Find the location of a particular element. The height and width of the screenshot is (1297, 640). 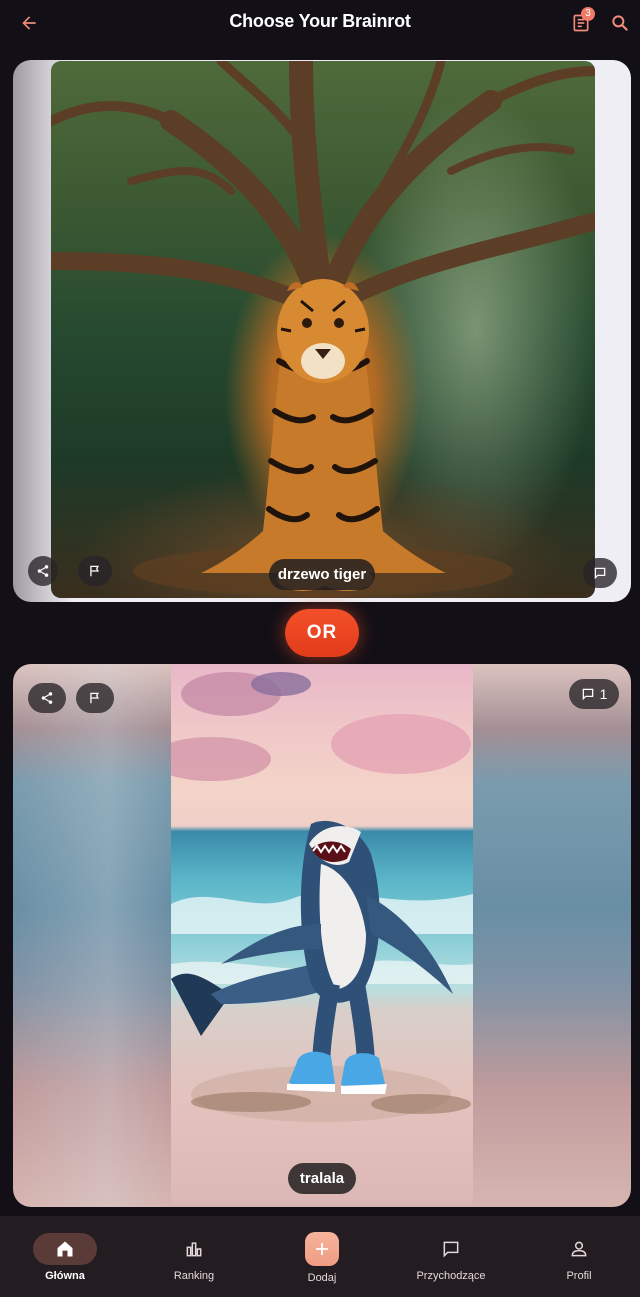

nav-label-incoming: Przychodzące is located at coordinates (451, 1276).